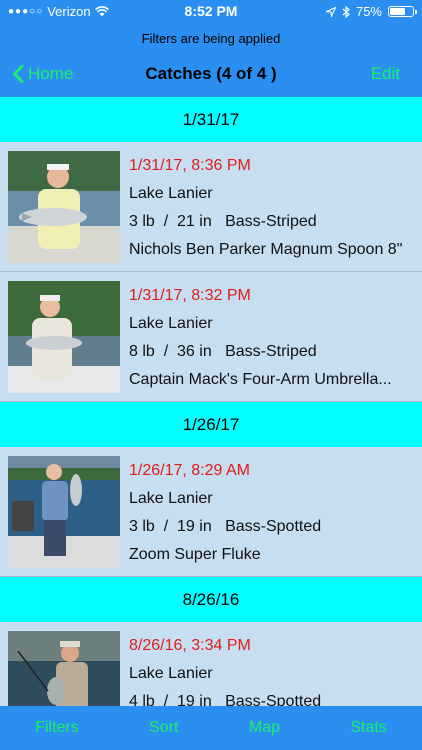 Image resolution: width=422 pixels, height=750 pixels. I want to click on battery-percent: 75%, so click(368, 11).